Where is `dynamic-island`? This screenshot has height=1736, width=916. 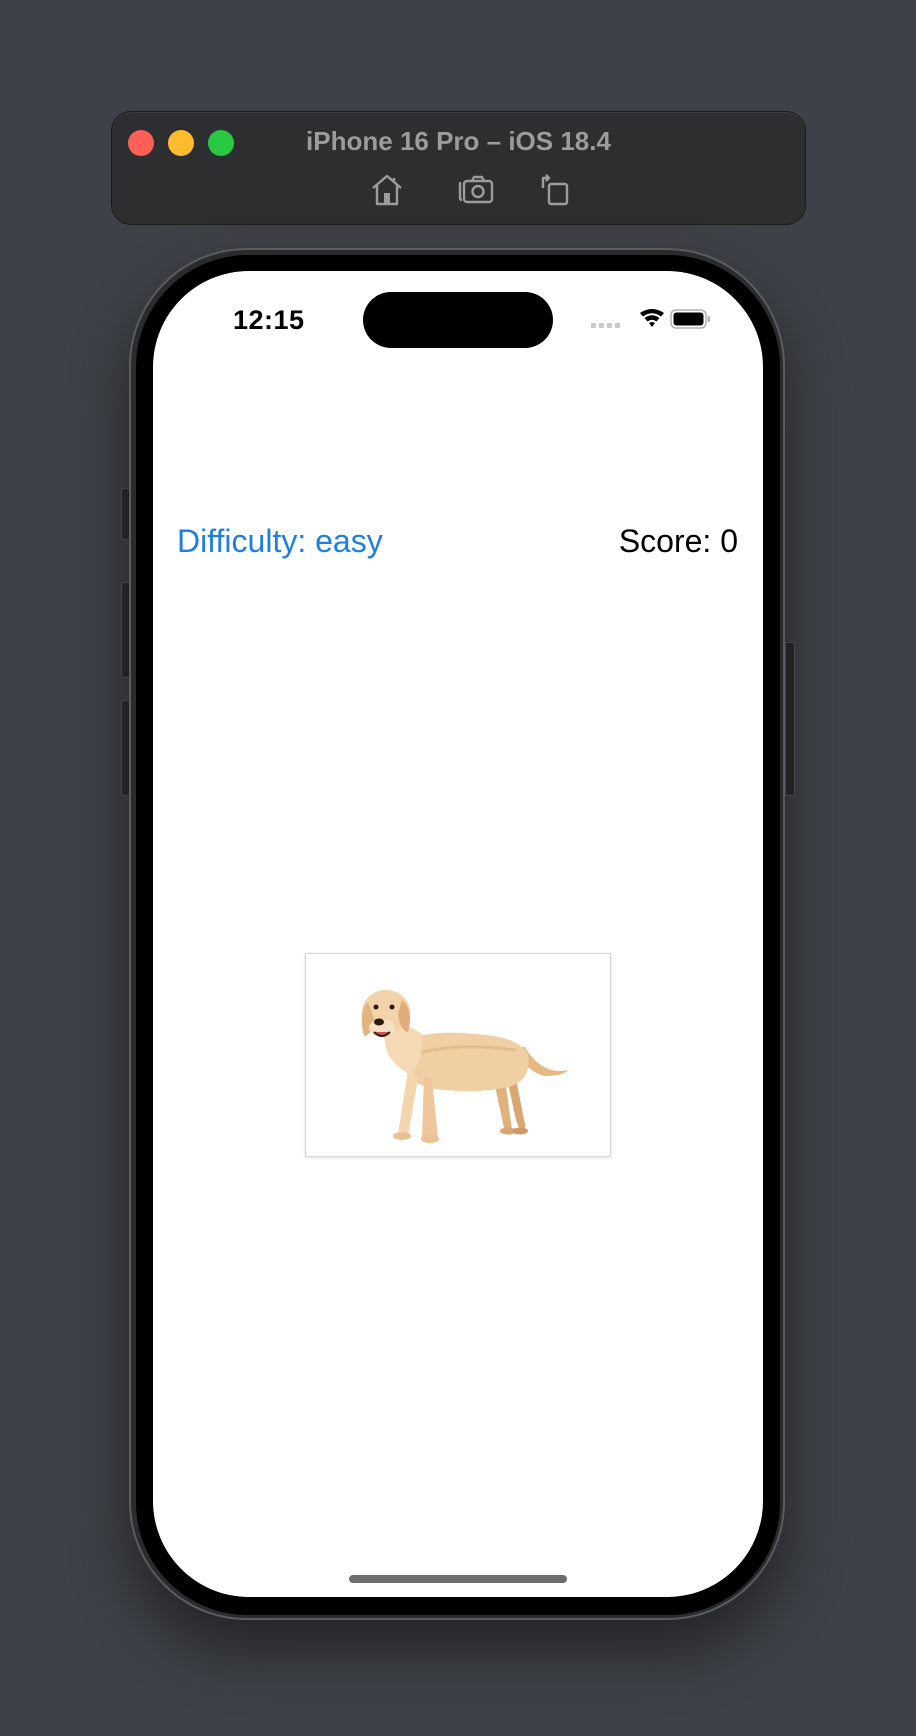
dynamic-island is located at coordinates (458, 320).